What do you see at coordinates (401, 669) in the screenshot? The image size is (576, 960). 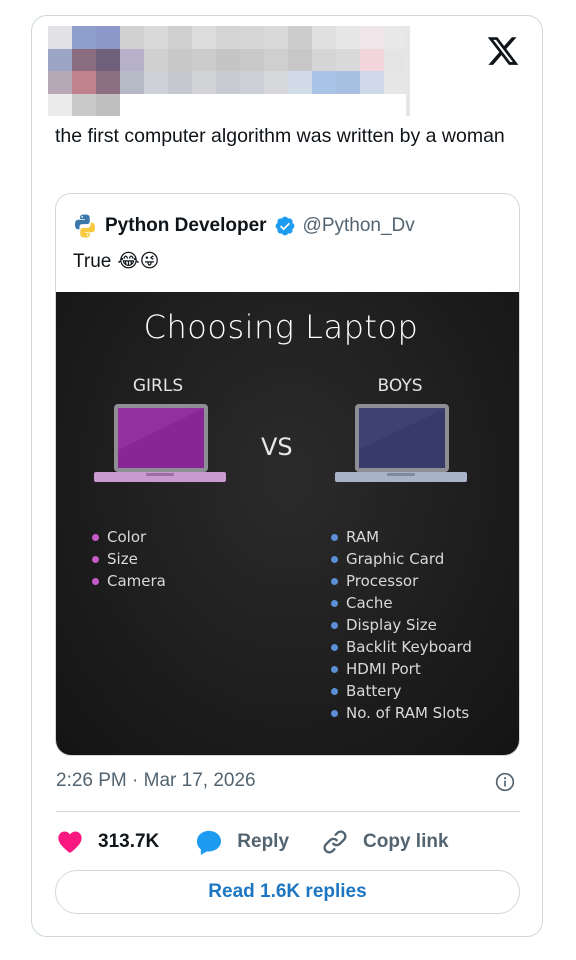 I see `boys-item: HDMI Port` at bounding box center [401, 669].